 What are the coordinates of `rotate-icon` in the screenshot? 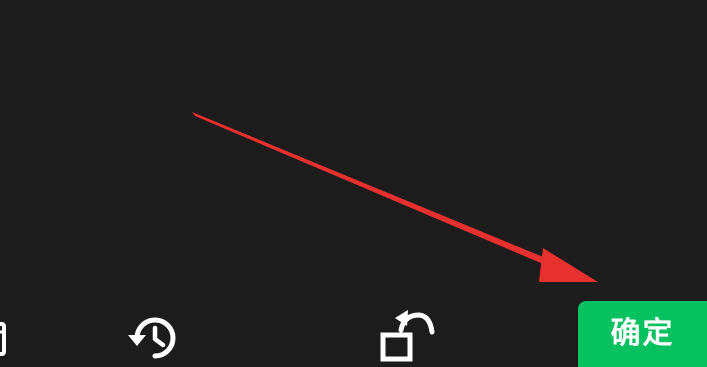 It's located at (407, 336).